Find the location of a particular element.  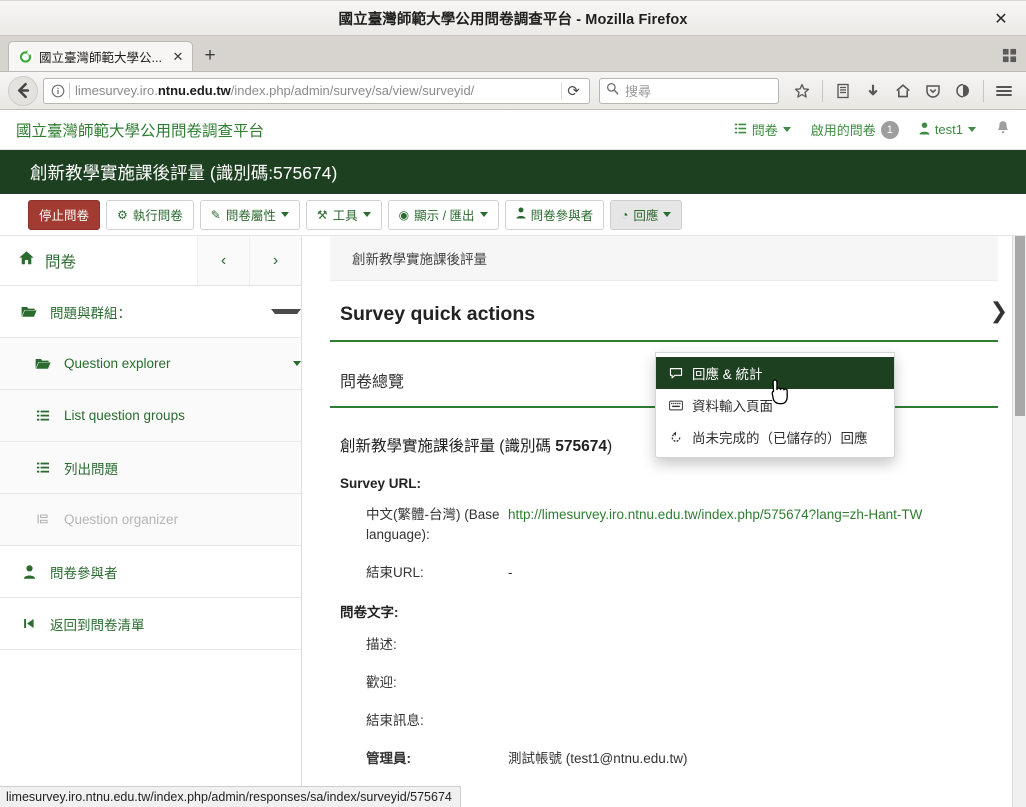

bookmark-star-icon is located at coordinates (802, 91).